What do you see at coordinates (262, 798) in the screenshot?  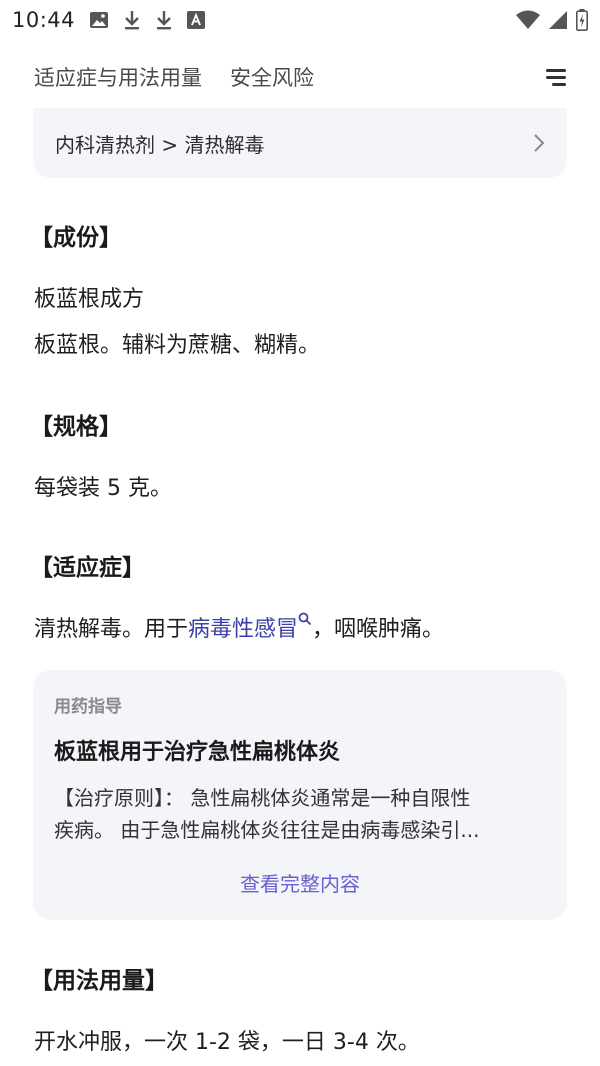 I see `guide-description-line-1: 【治疗原则】： 急性扁桃体炎通常是一种自限性` at bounding box center [262, 798].